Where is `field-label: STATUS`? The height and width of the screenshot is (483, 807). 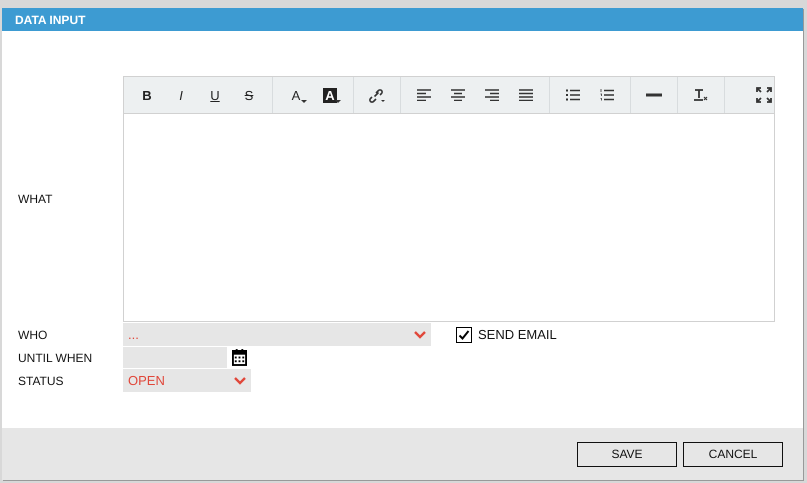
field-label: STATUS is located at coordinates (41, 381).